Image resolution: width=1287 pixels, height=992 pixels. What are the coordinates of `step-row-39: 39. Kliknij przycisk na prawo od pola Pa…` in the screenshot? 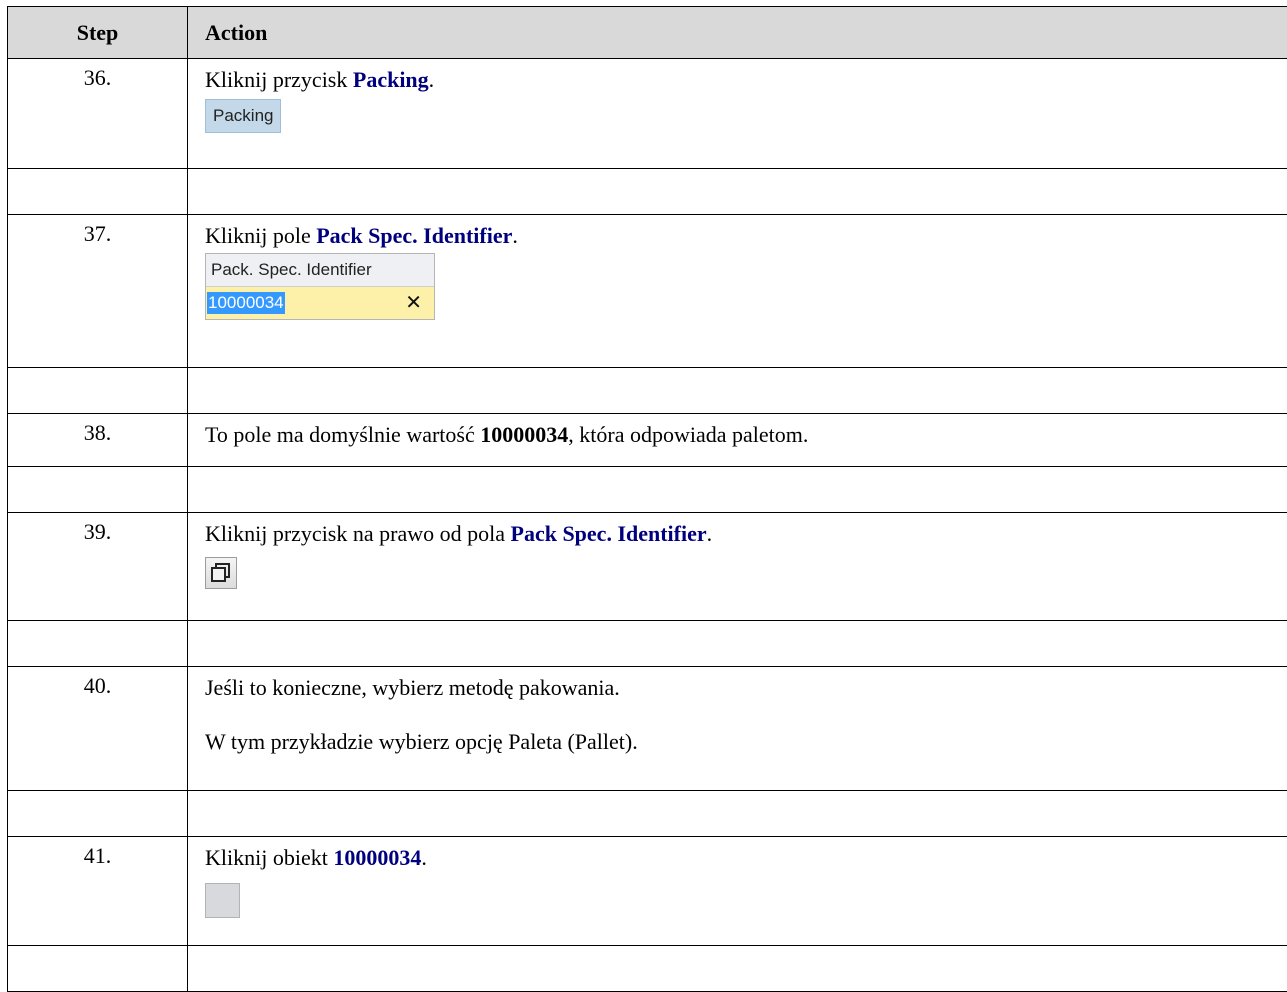 It's located at (647, 567).